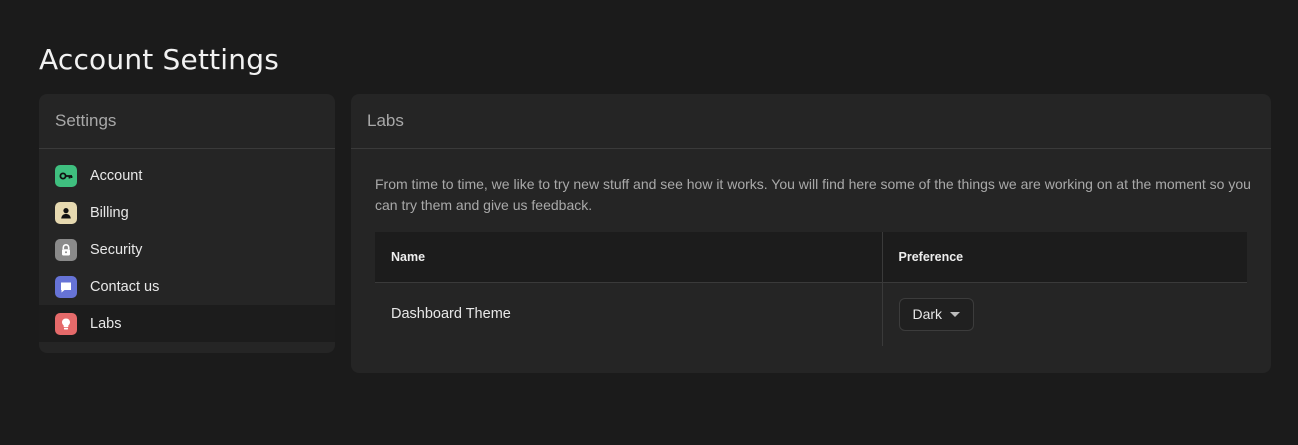 The image size is (1298, 445). I want to click on preference-cell: Dark, so click(1064, 313).